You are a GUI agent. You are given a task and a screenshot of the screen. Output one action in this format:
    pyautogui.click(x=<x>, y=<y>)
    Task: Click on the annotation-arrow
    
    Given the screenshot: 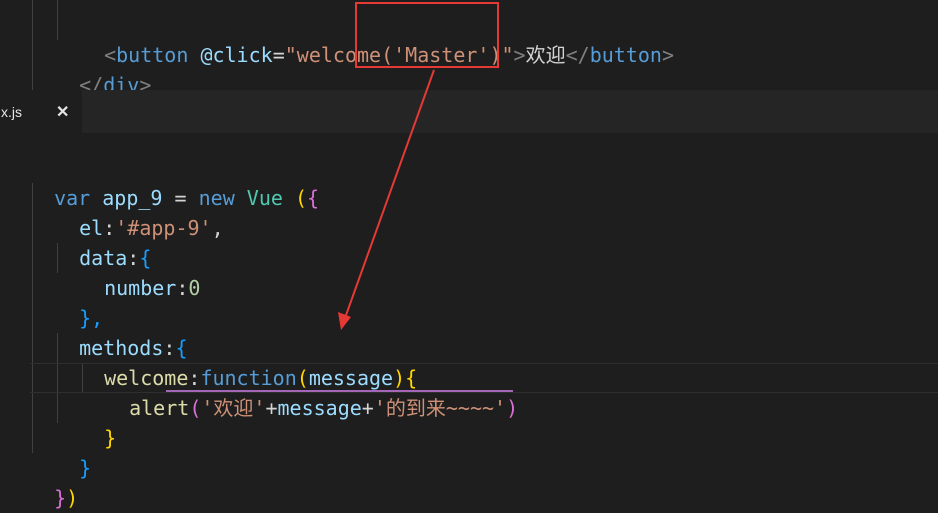 What is the action you would take?
    pyautogui.click(x=386, y=199)
    